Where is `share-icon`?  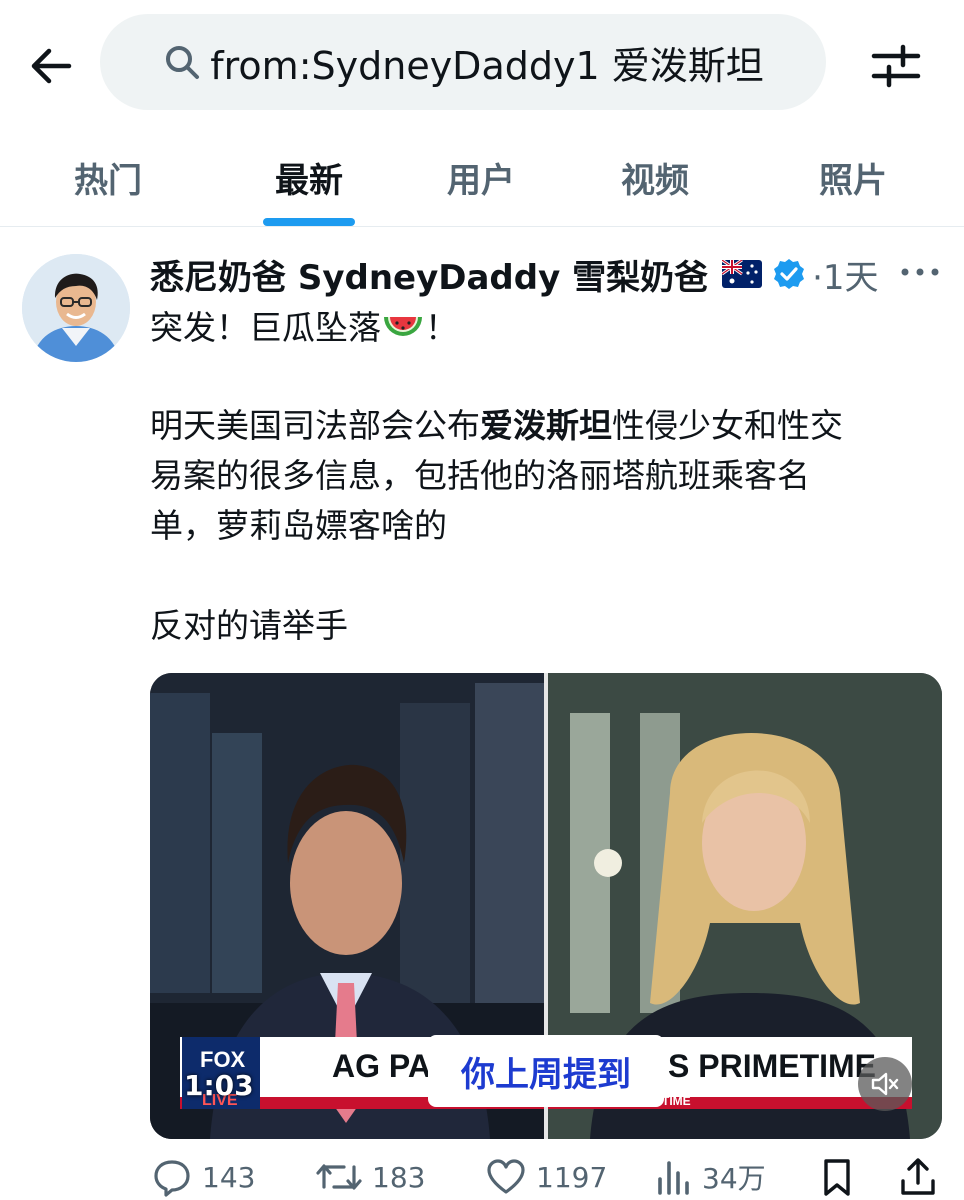 share-icon is located at coordinates (918, 1176).